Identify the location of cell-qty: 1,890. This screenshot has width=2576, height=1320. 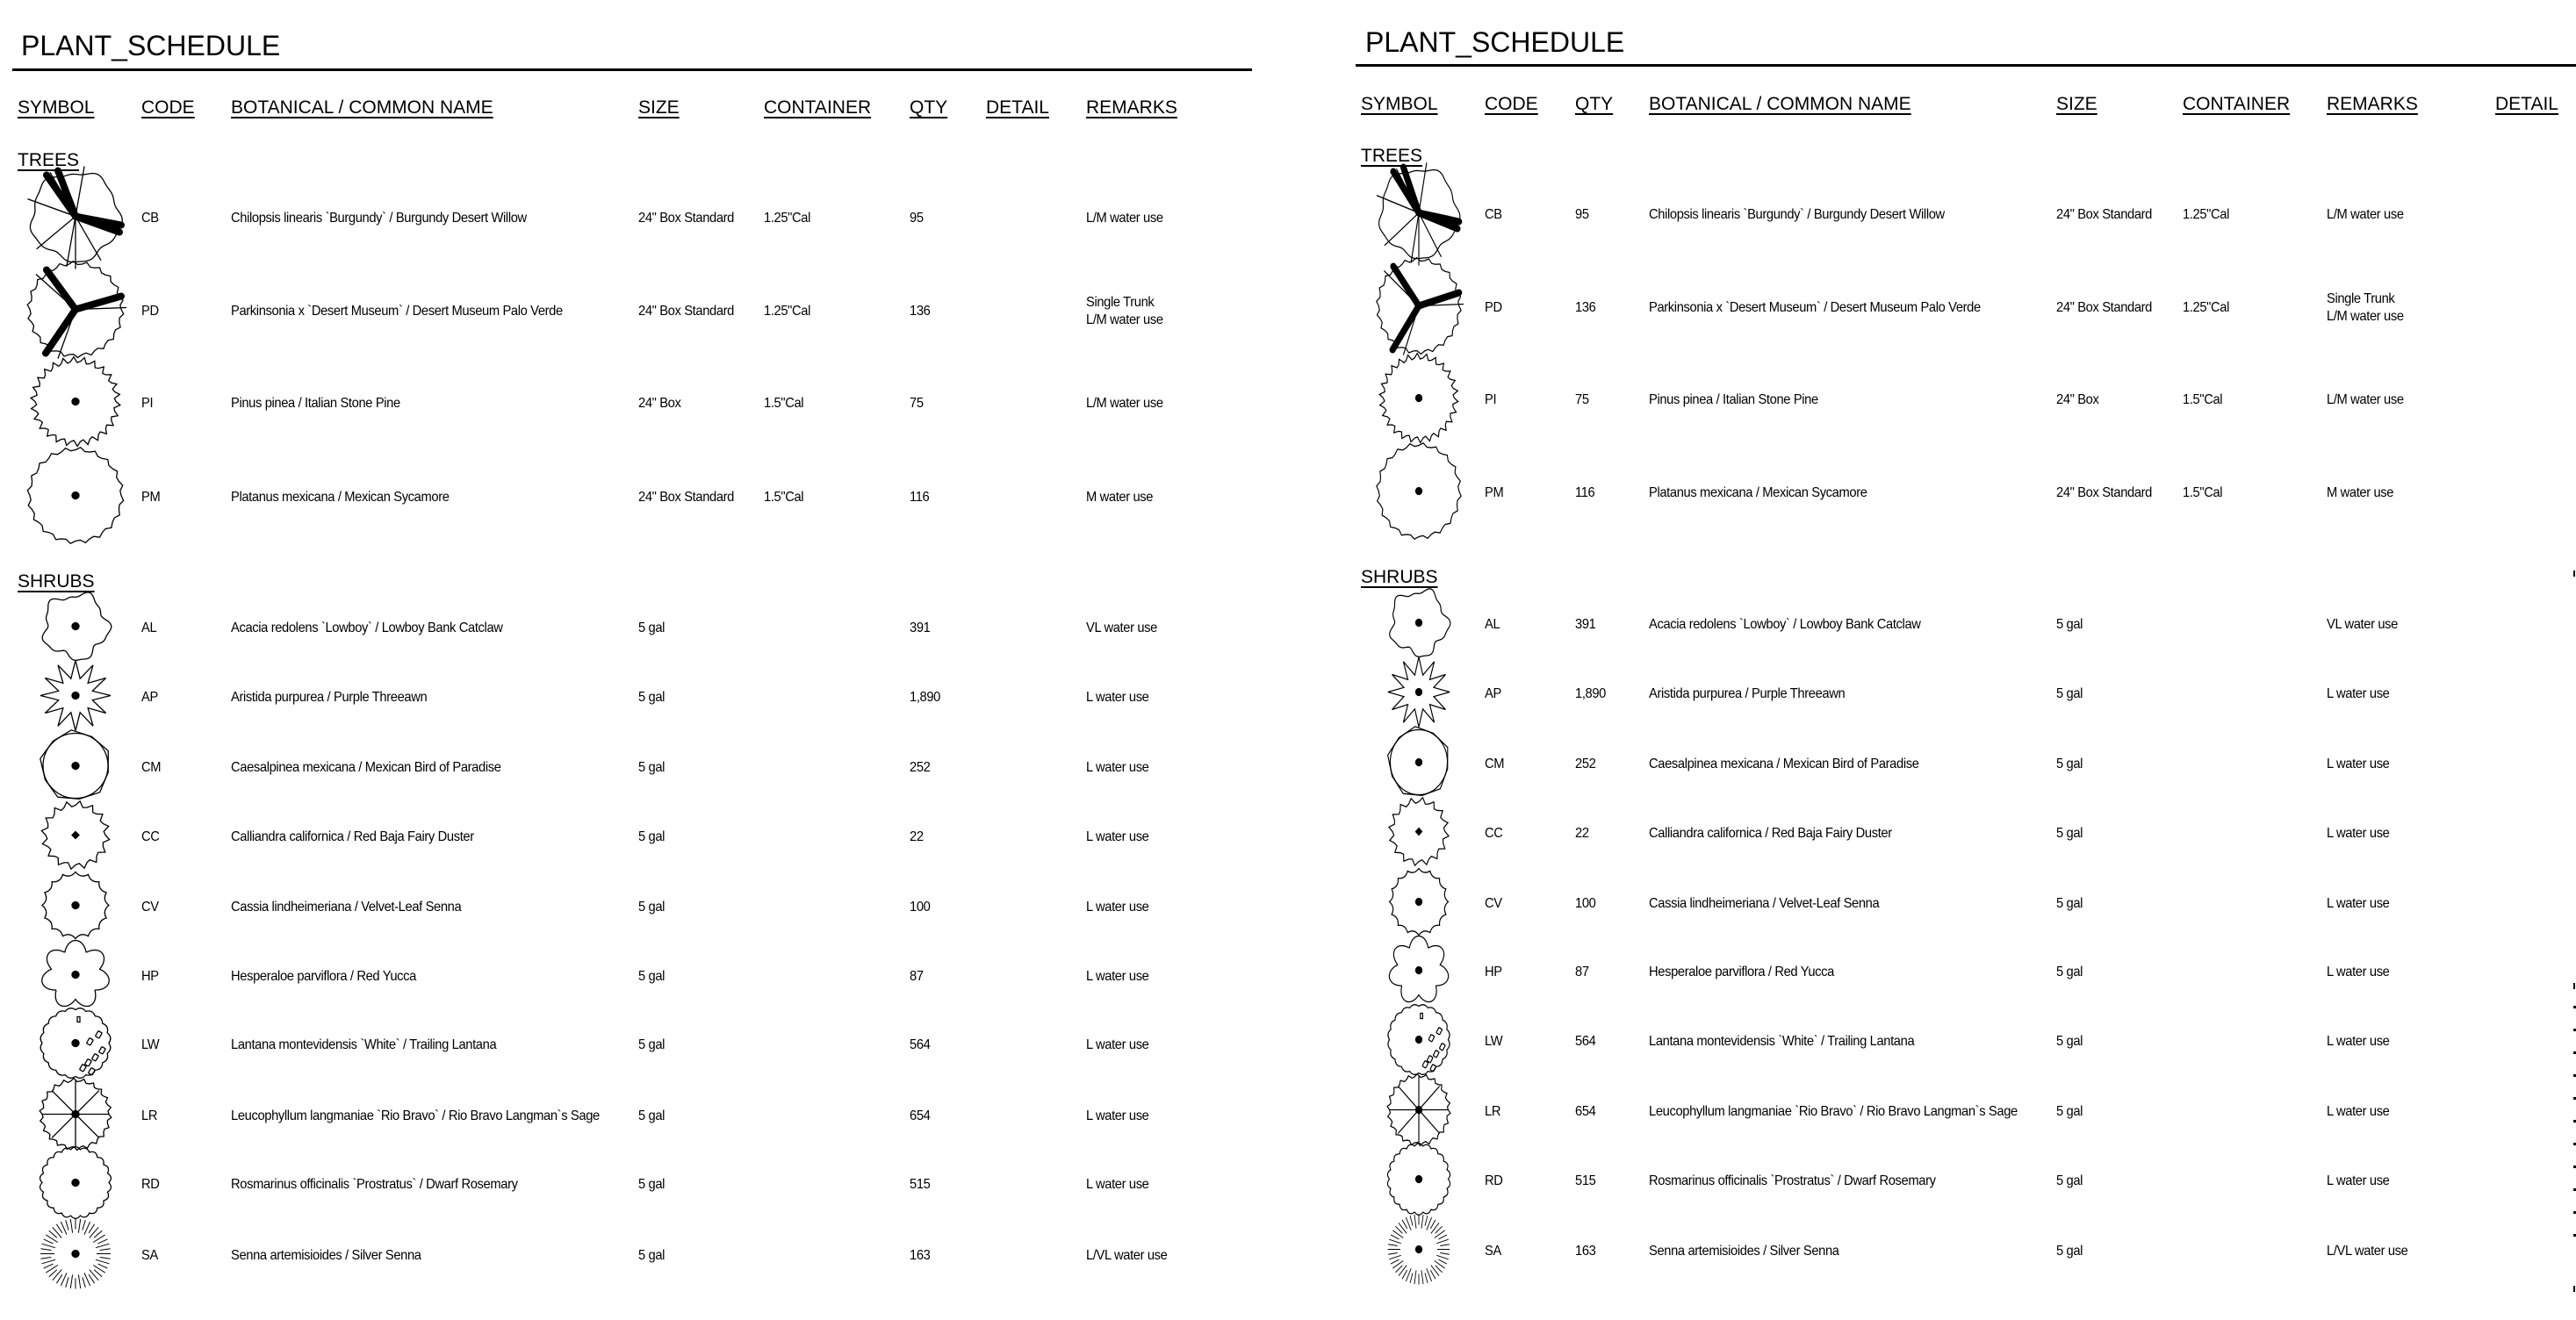
(1591, 693).